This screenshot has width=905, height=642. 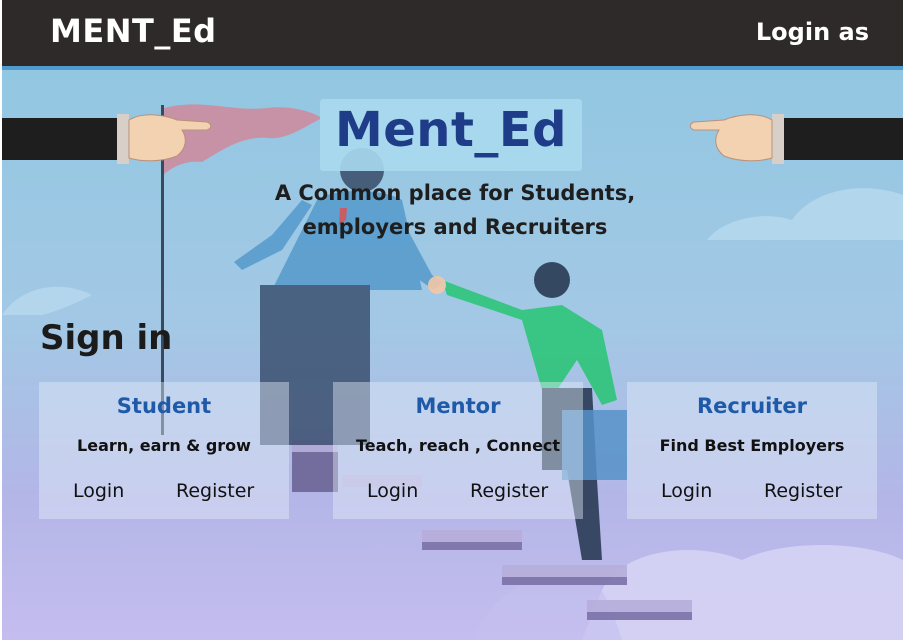 What do you see at coordinates (509, 491) in the screenshot?
I see `mentor-register-link: Register` at bounding box center [509, 491].